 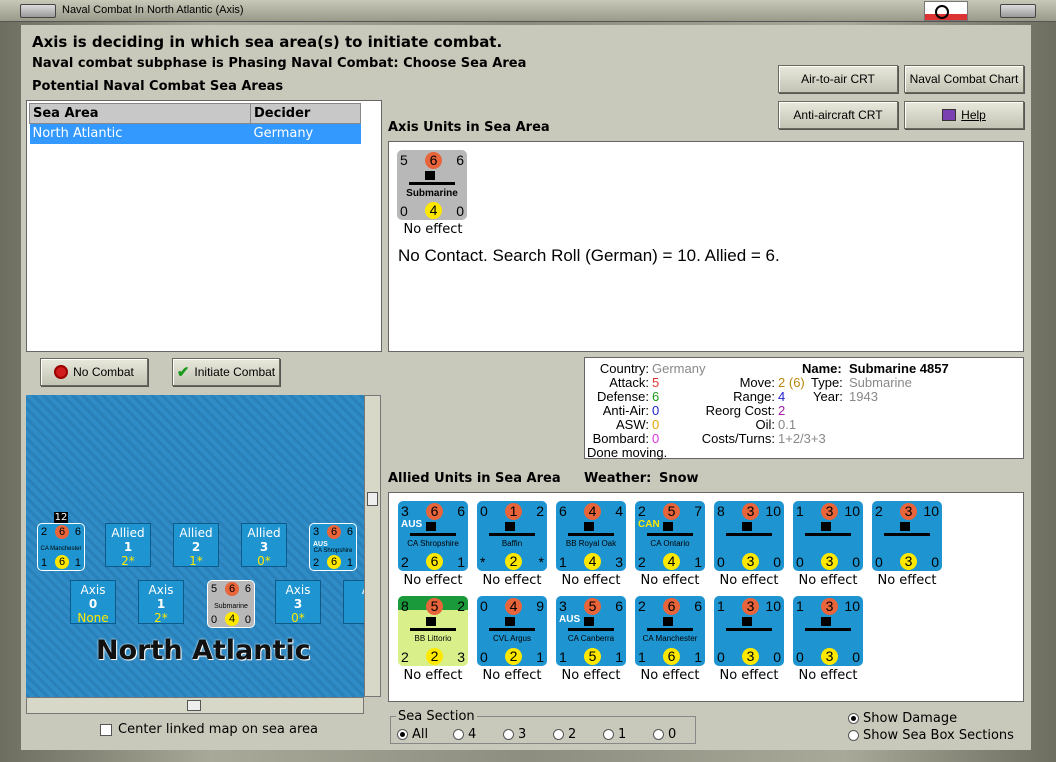 I want to click on axis-box-4: A, so click(x=353, y=602).